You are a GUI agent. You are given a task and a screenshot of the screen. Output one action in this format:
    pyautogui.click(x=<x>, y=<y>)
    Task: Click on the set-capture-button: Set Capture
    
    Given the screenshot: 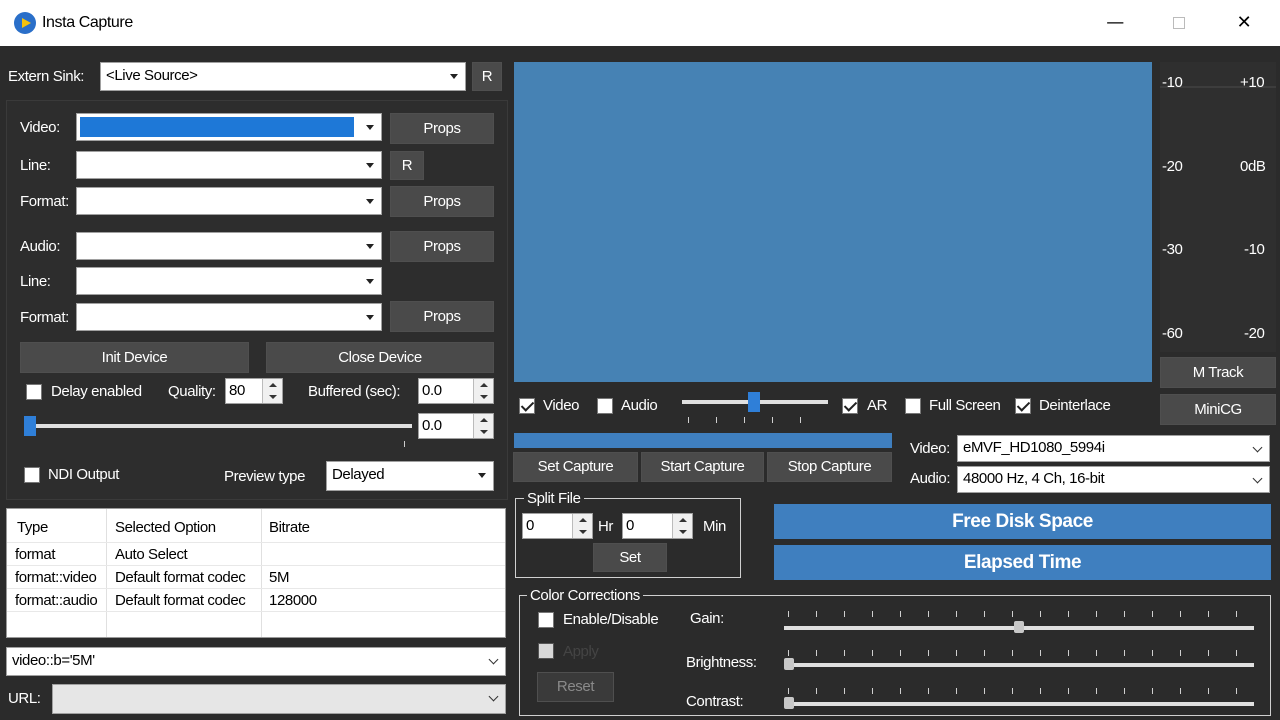 What is the action you would take?
    pyautogui.click(x=575, y=467)
    